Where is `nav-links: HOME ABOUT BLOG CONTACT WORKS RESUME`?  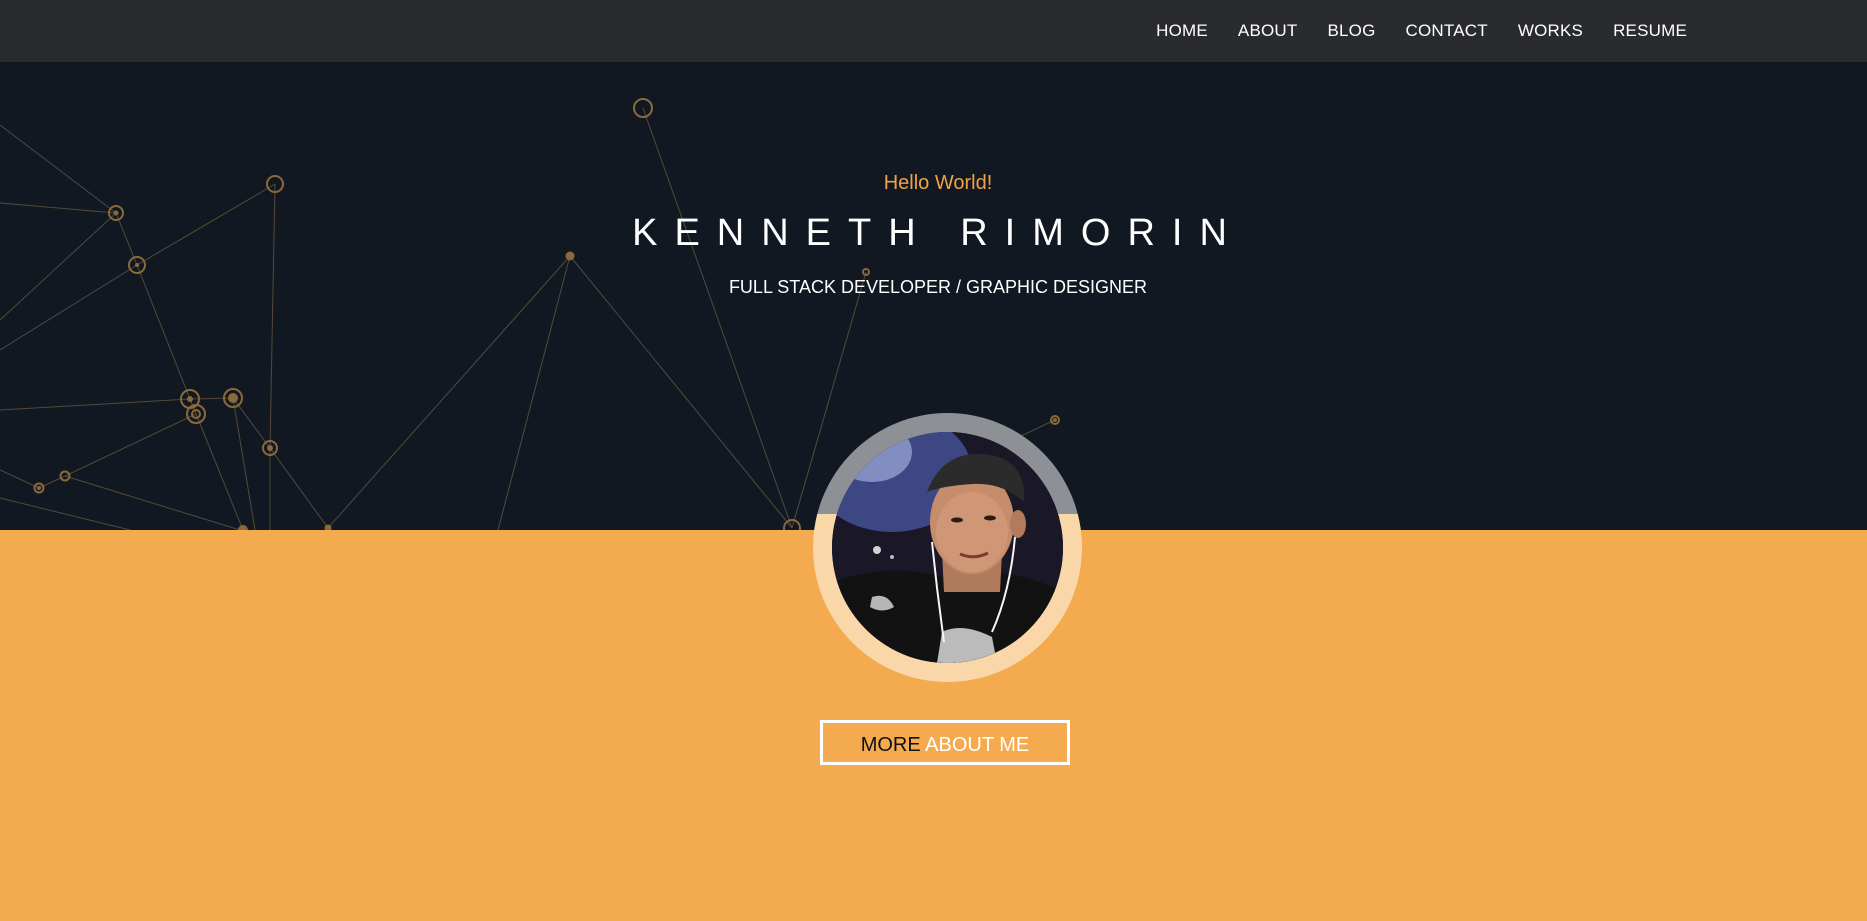
nav-links: HOME ABOUT BLOG CONTACT WORKS RESUME is located at coordinates (1421, 31).